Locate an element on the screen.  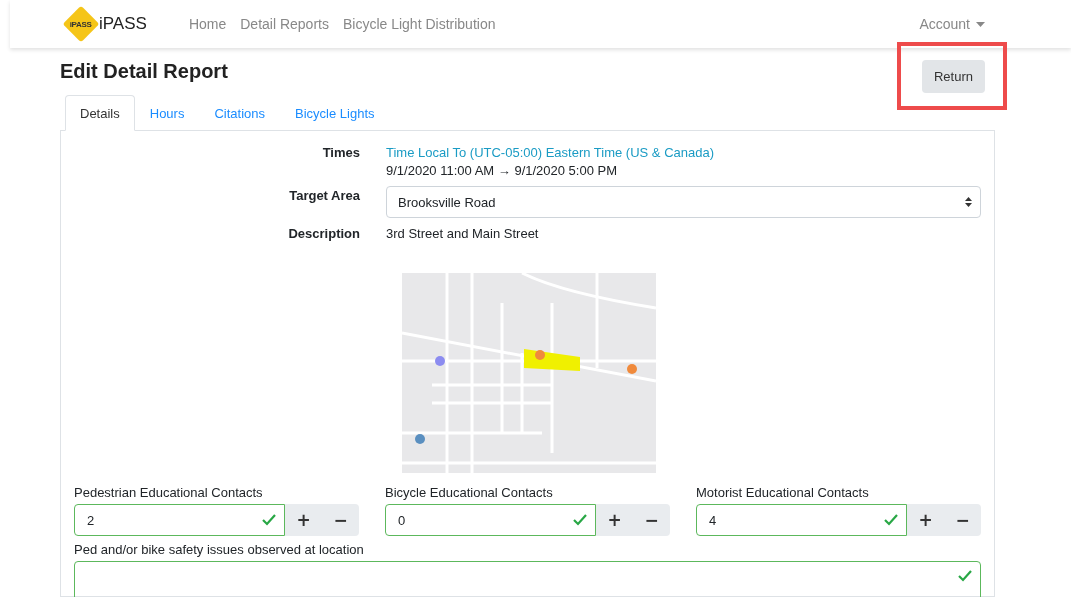
nav-link: Home is located at coordinates (207, 24).